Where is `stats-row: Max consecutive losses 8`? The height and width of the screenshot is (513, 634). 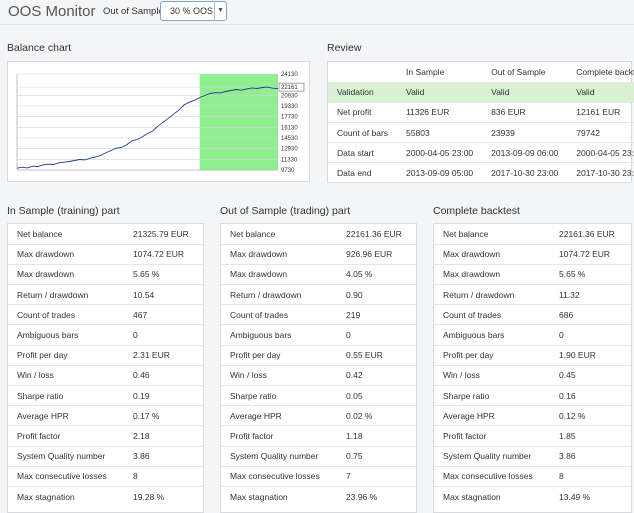 stats-row: Max consecutive losses 8 is located at coordinates (105, 476).